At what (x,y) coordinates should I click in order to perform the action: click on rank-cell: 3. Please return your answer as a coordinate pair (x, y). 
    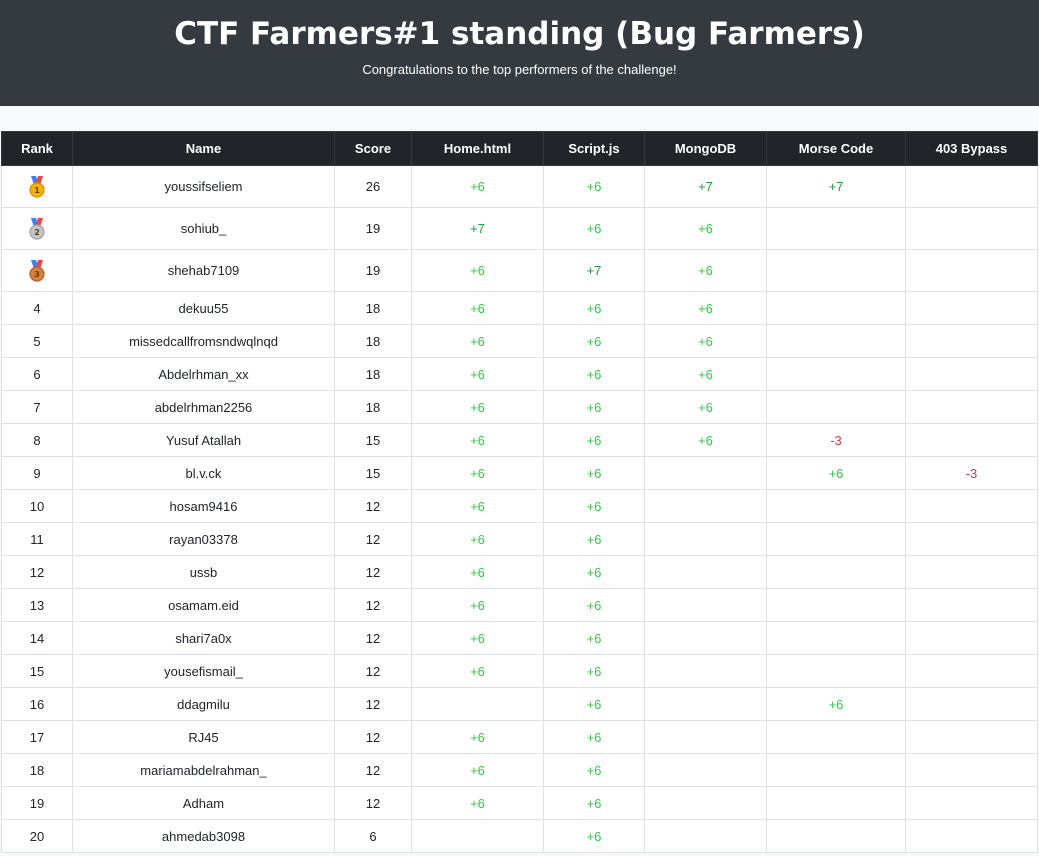
    Looking at the image, I should click on (37, 270).